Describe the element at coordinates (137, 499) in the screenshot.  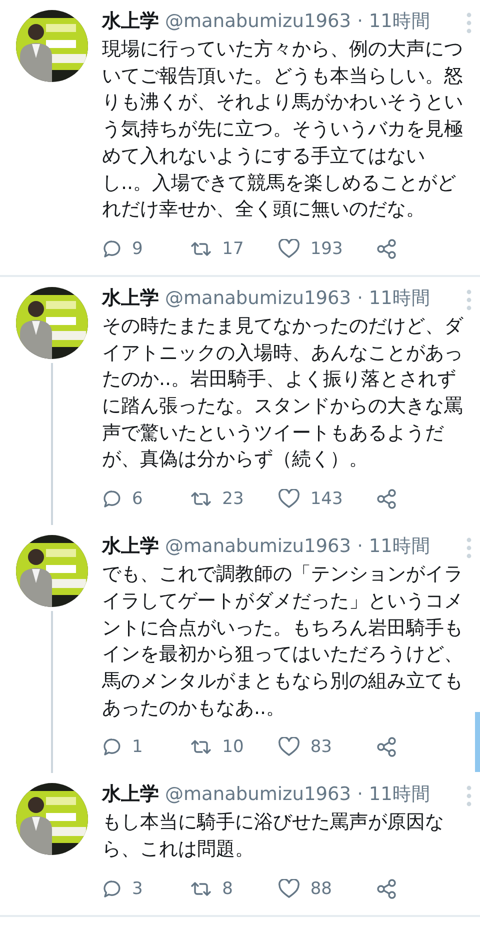
I see `reply-count: 6` at that location.